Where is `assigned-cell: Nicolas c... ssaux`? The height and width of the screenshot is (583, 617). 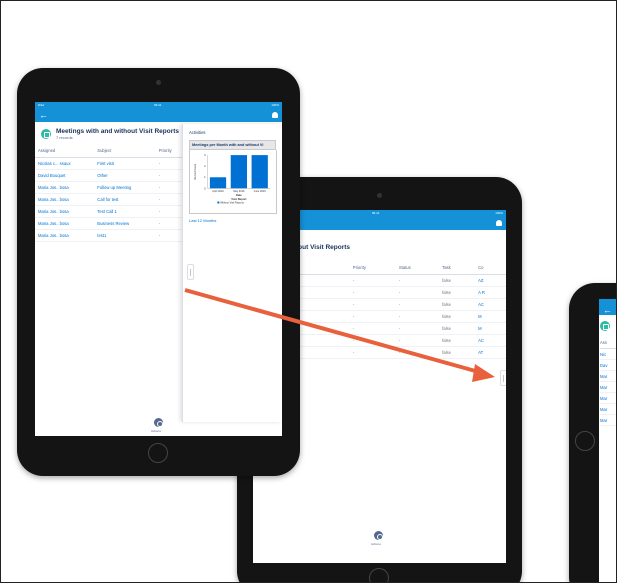
assigned-cell: Nicolas c... ssaux is located at coordinates (65, 163).